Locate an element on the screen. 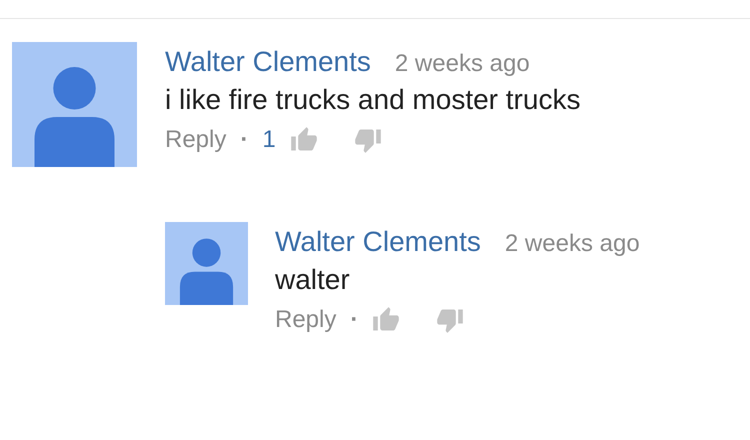 Image resolution: width=750 pixels, height=440 pixels. comment-text: walter is located at coordinates (313, 280).